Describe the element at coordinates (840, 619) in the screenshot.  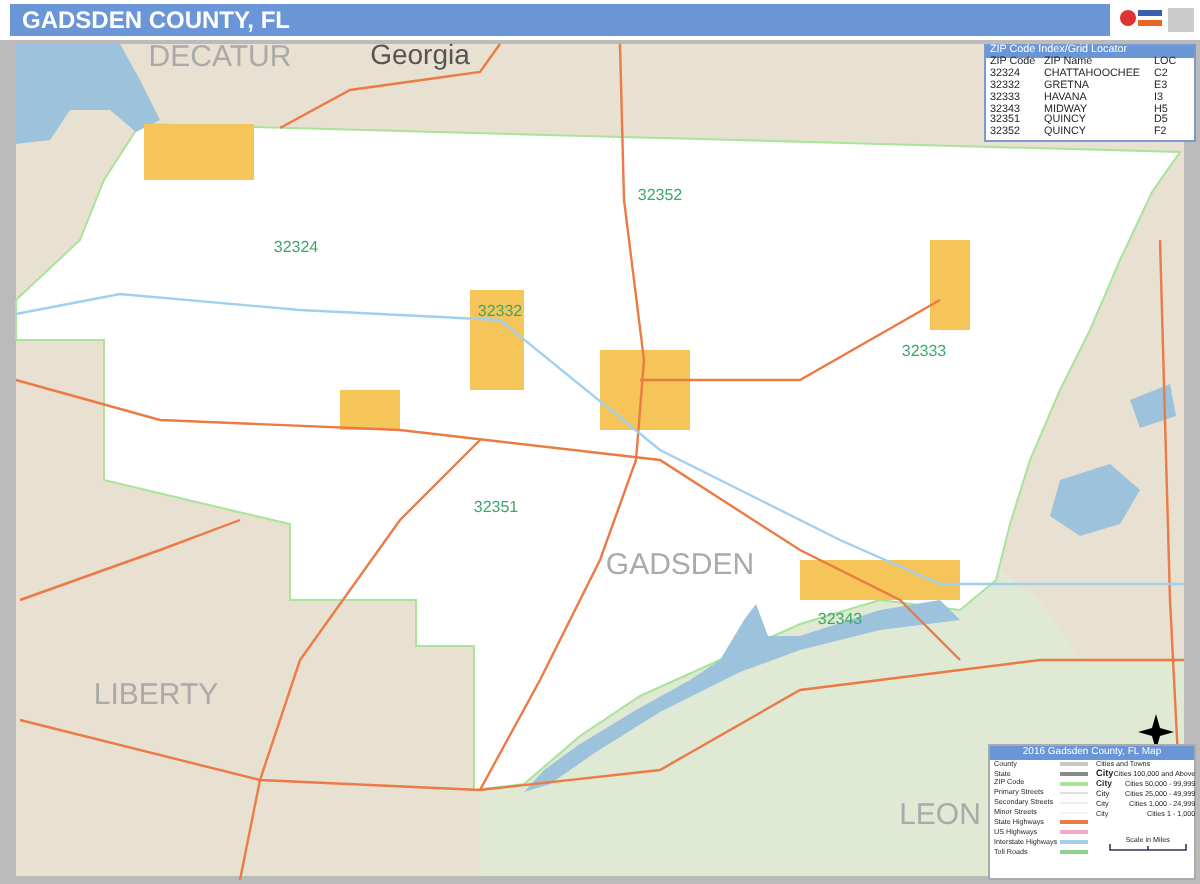
I see `zip-code-label: 32343` at that location.